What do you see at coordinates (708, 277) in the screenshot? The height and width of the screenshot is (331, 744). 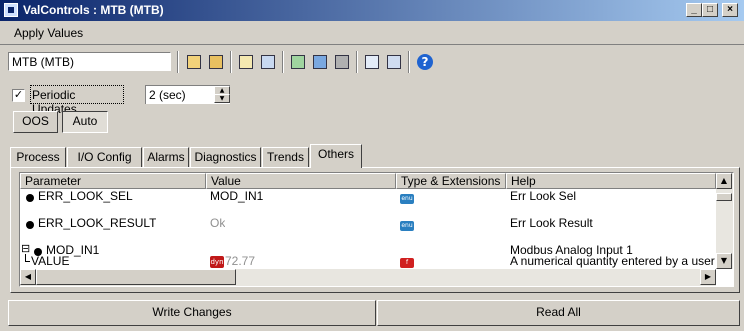 I see `scroll-right-button: ▶` at bounding box center [708, 277].